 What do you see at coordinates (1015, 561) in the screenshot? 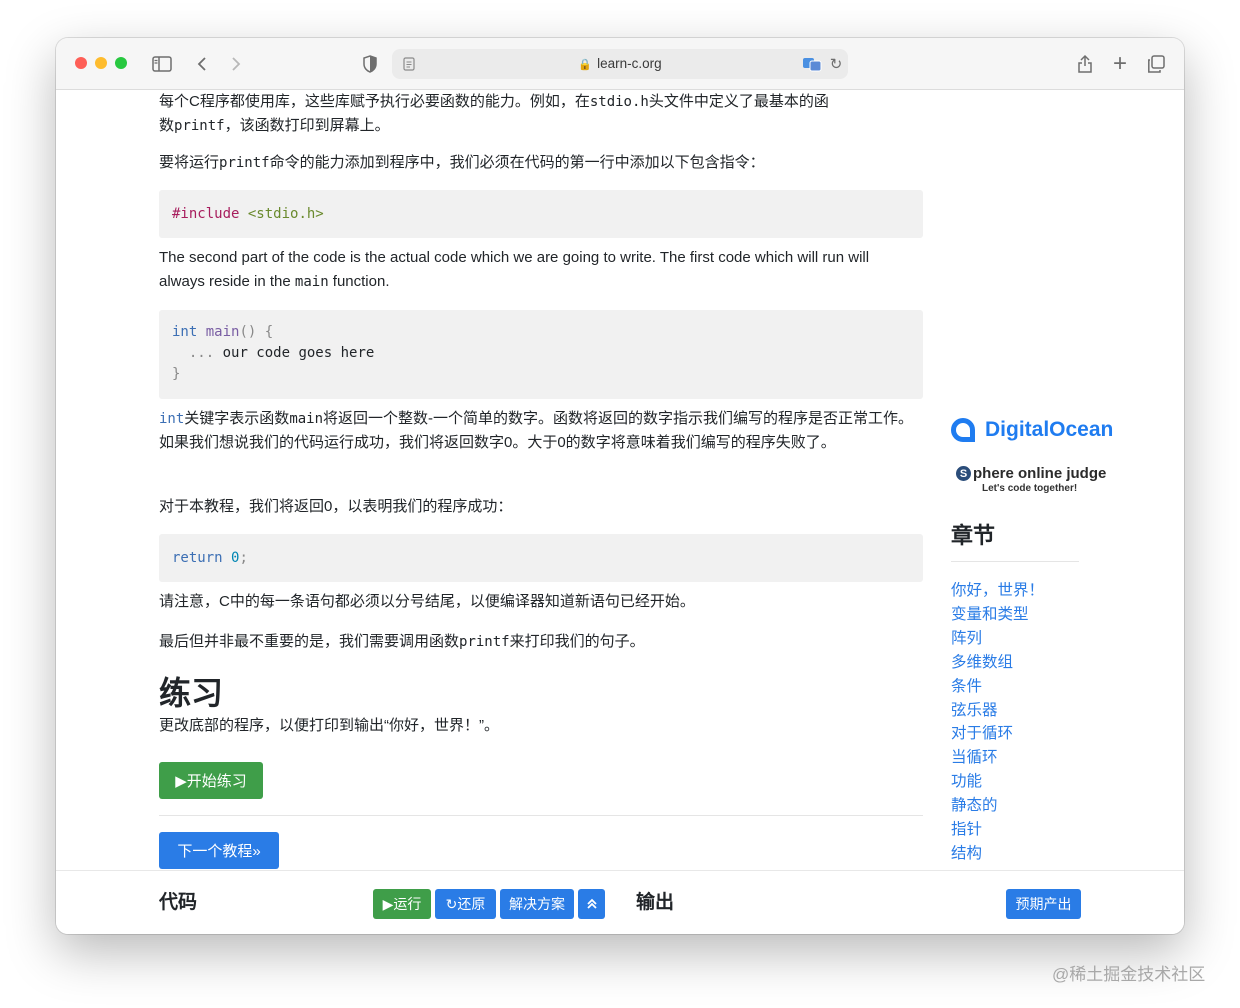
I see `chapters-divider` at bounding box center [1015, 561].